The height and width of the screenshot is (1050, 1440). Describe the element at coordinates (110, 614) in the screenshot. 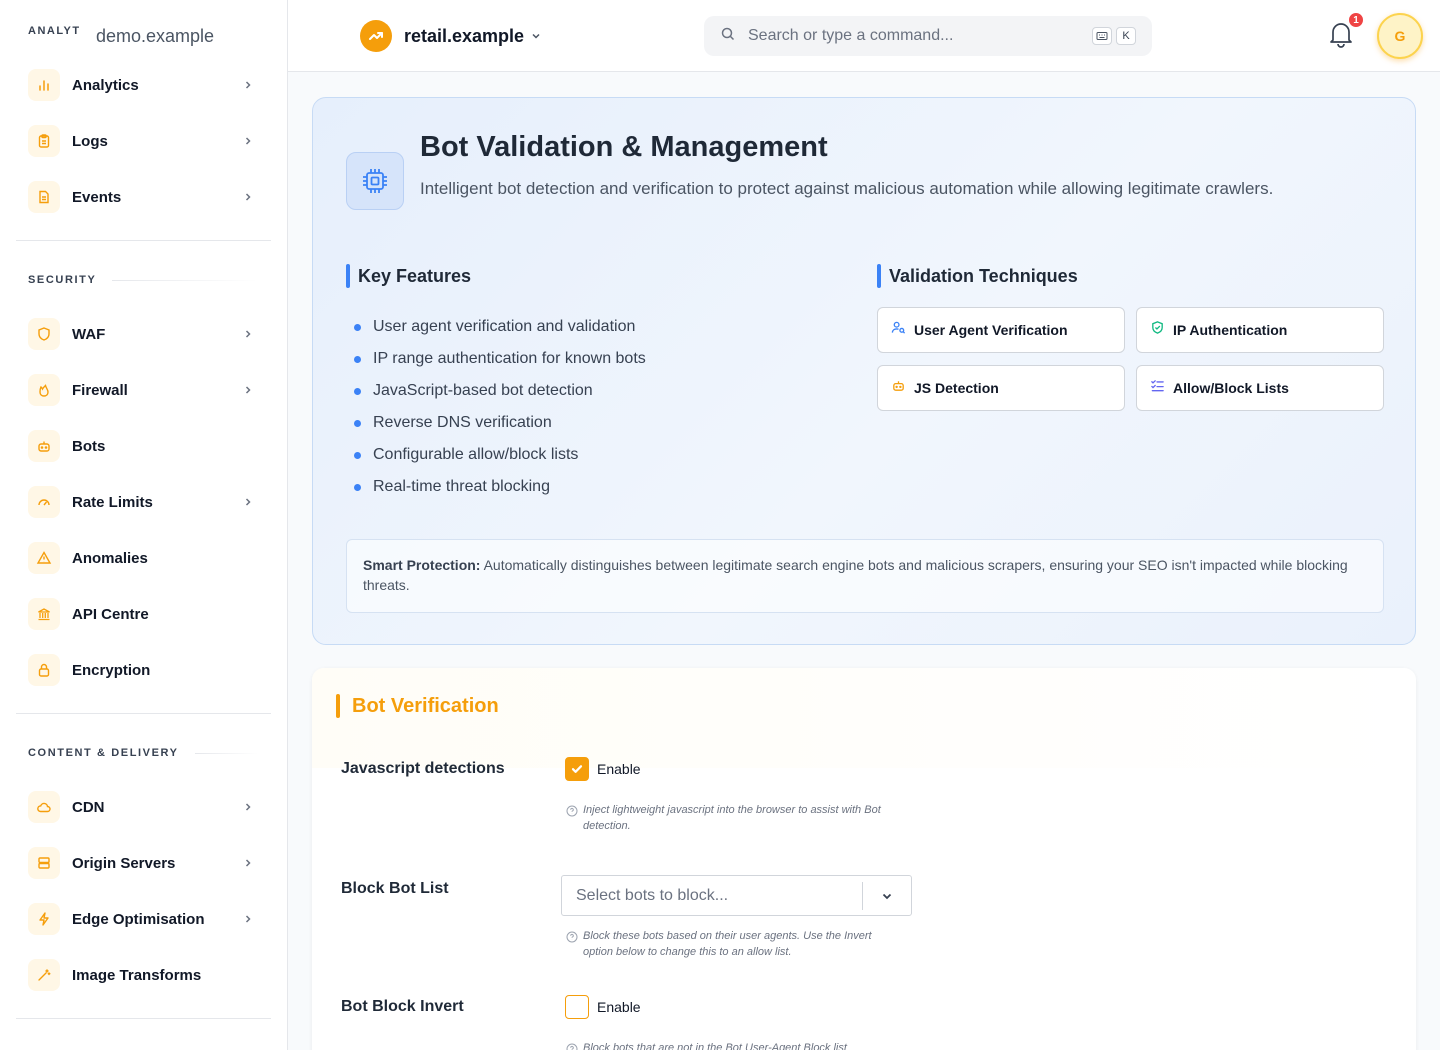

I see `sidebar-item-label: API Centre` at that location.